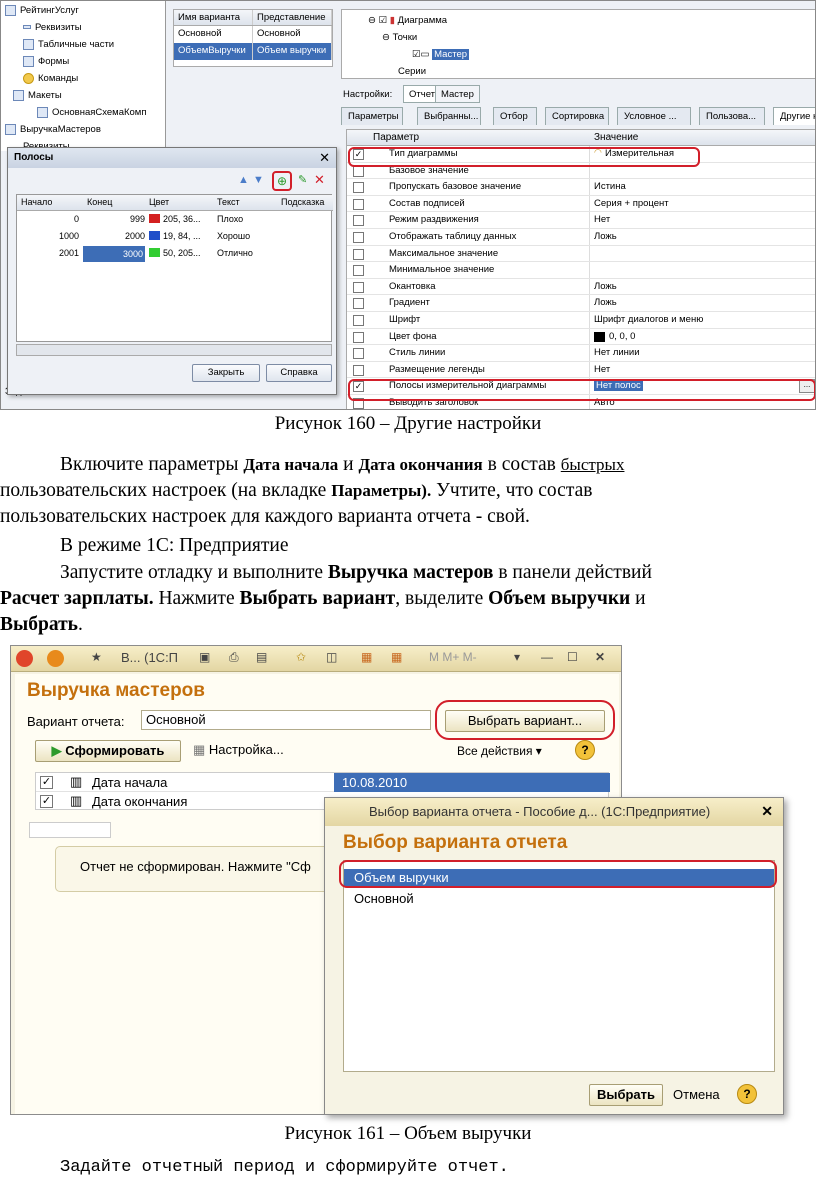  What do you see at coordinates (302, 179) in the screenshot?
I see `edit-icon: ✎` at bounding box center [302, 179].